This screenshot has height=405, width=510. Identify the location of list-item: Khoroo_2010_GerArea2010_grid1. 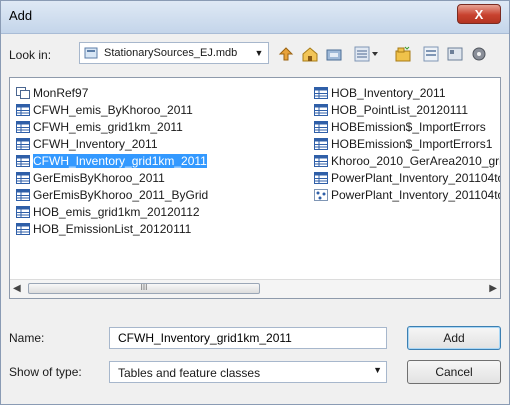
(407, 160).